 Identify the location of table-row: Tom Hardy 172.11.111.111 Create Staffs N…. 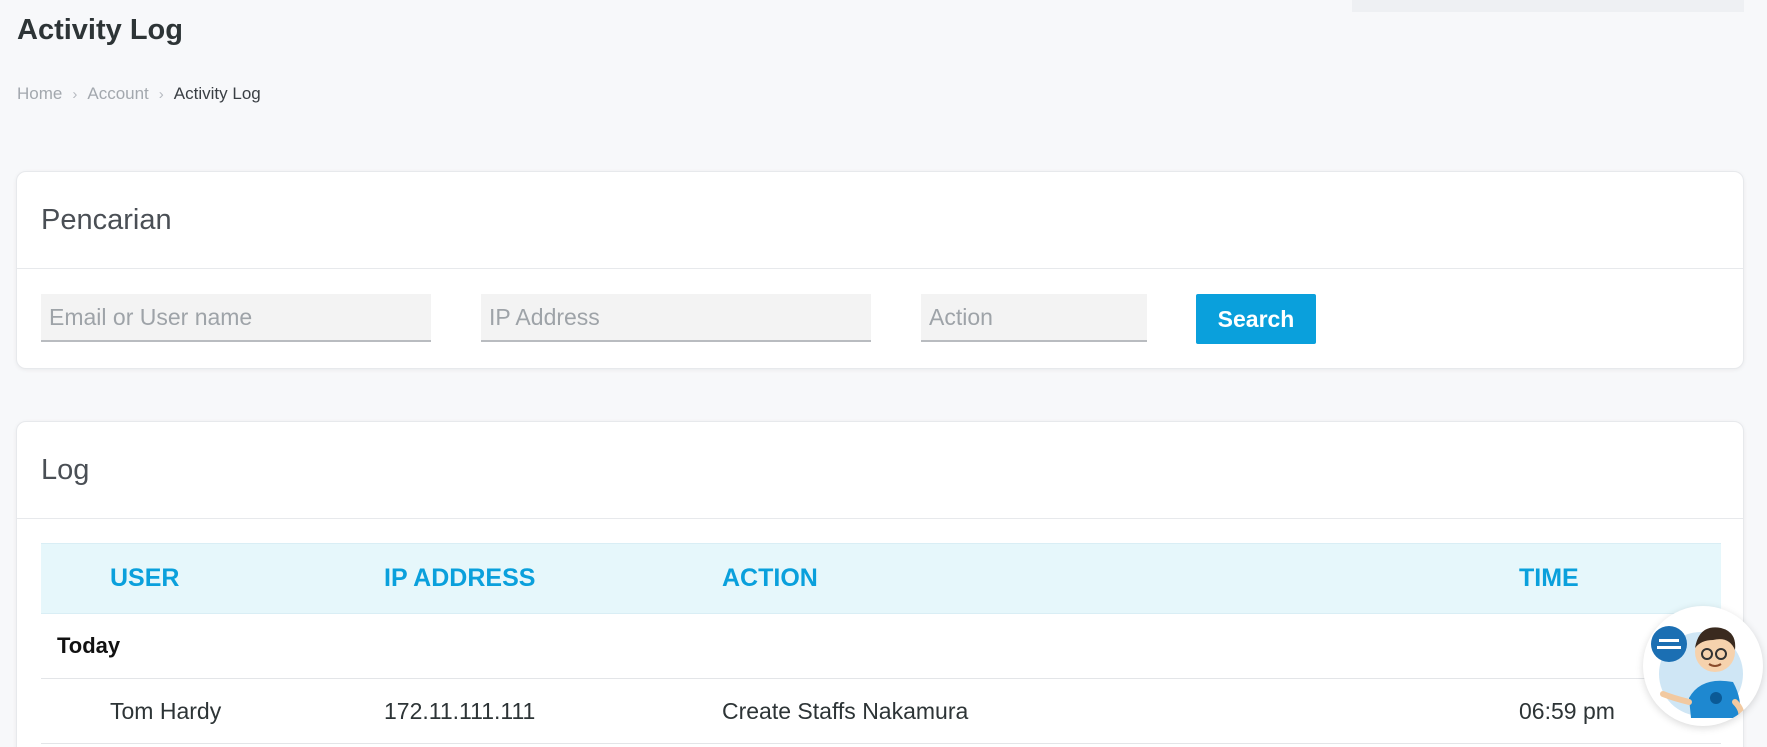
(881, 711).